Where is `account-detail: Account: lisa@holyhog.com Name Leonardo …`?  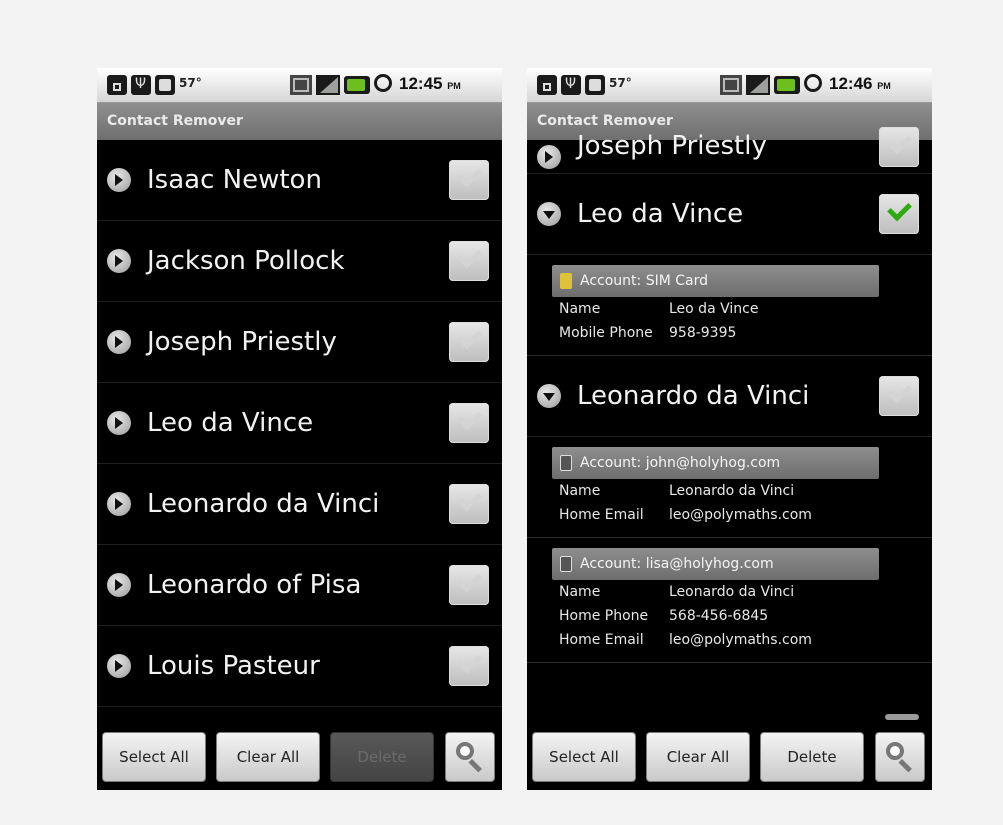 account-detail: Account: lisa@holyhog.com Name Leonardo … is located at coordinates (729, 600).